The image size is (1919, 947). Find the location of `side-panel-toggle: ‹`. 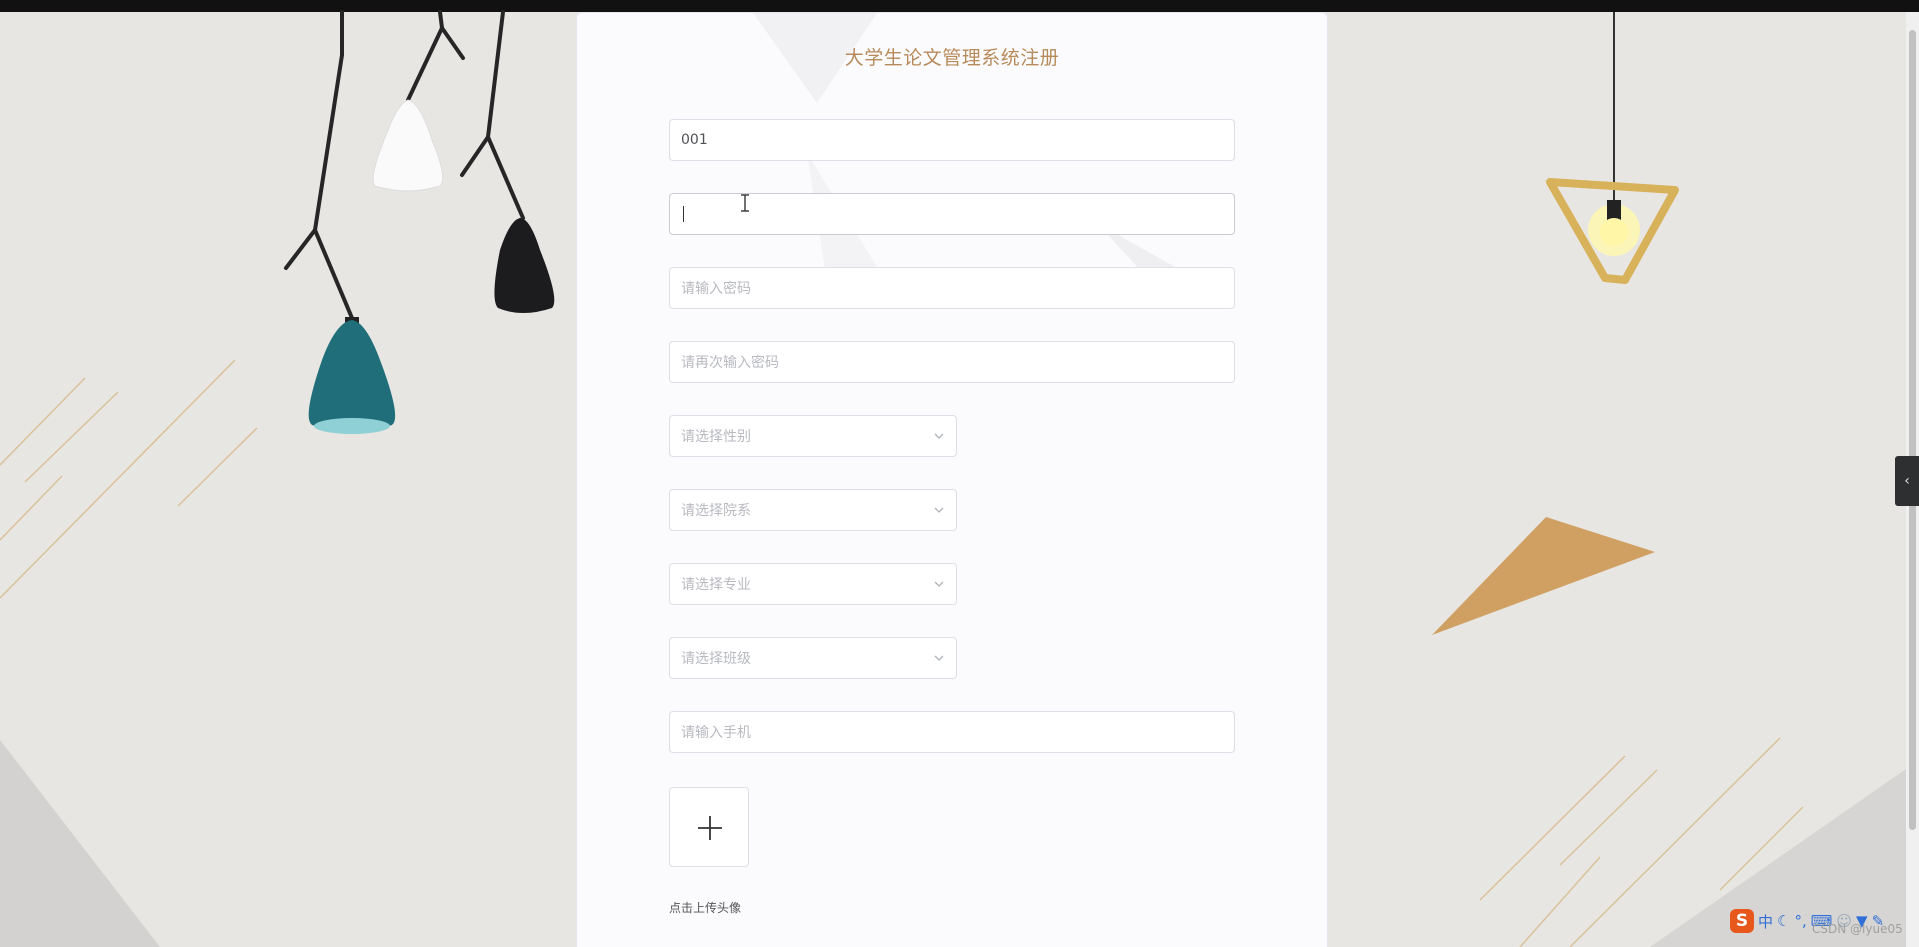

side-panel-toggle: ‹ is located at coordinates (1907, 481).